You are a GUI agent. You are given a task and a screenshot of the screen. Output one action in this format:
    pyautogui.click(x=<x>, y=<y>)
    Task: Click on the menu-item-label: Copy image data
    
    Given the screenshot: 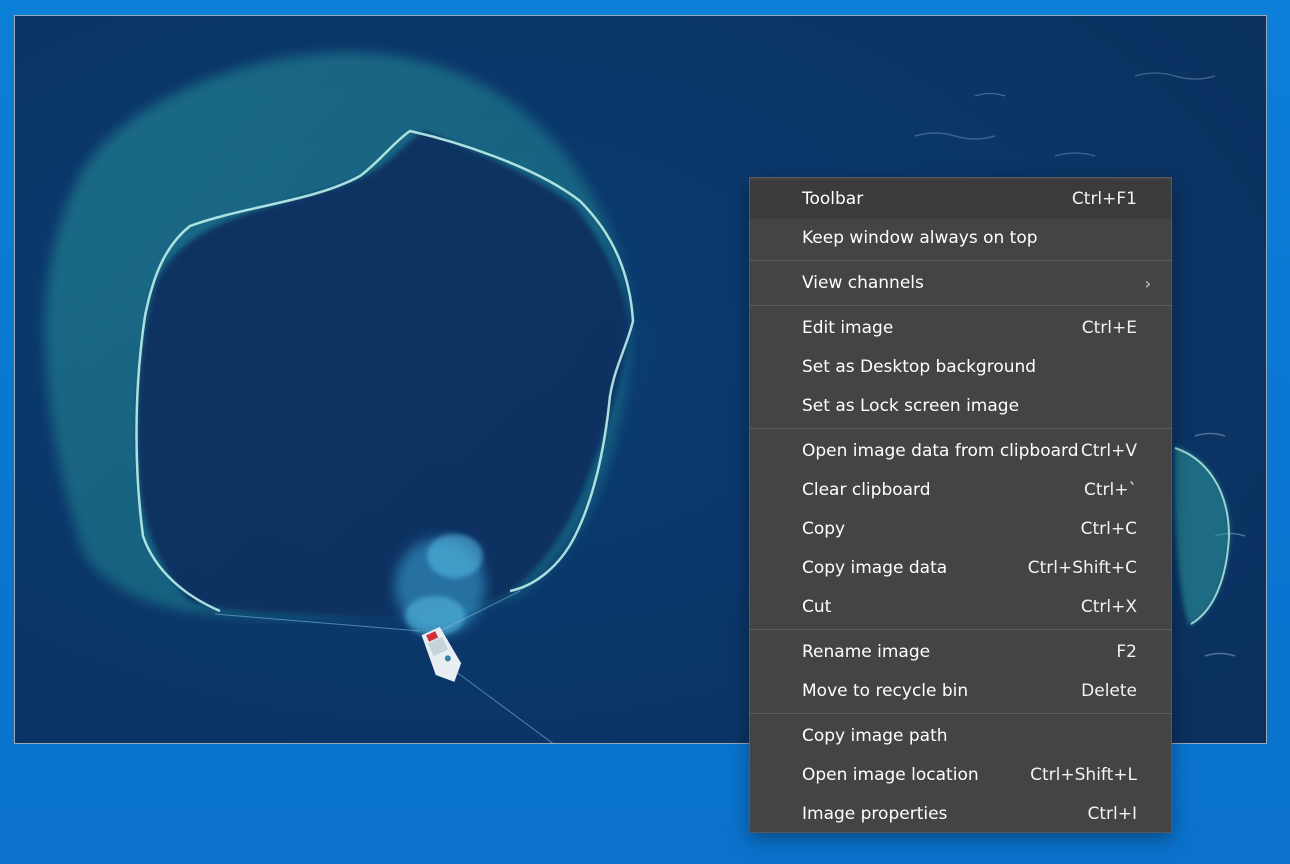 What is the action you would take?
    pyautogui.click(x=875, y=568)
    